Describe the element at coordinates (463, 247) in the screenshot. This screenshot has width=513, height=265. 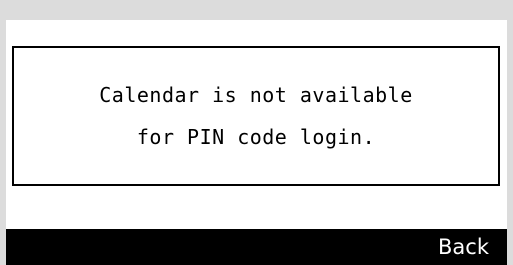
I see `back-softkey: Back` at that location.